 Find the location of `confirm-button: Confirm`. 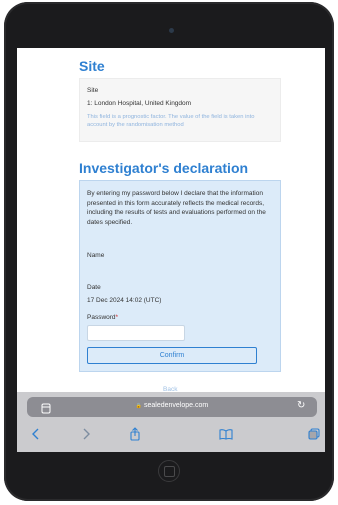

confirm-button: Confirm is located at coordinates (172, 355).